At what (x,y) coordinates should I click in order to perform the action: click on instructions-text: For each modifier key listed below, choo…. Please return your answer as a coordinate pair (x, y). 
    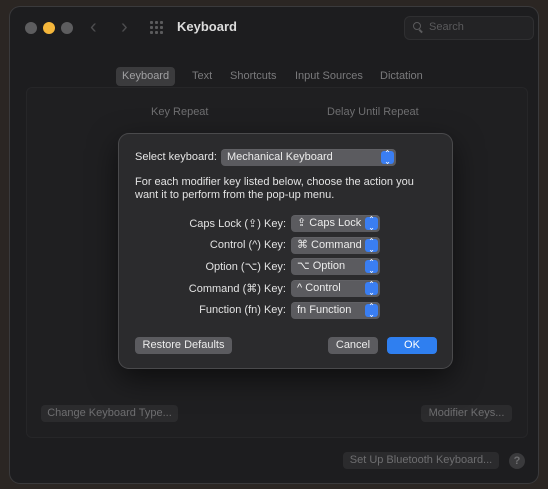
    Looking at the image, I should click on (274, 188).